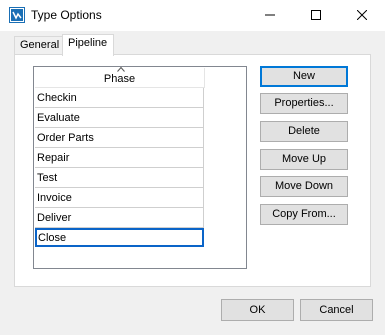  I want to click on app-icon, so click(17, 15).